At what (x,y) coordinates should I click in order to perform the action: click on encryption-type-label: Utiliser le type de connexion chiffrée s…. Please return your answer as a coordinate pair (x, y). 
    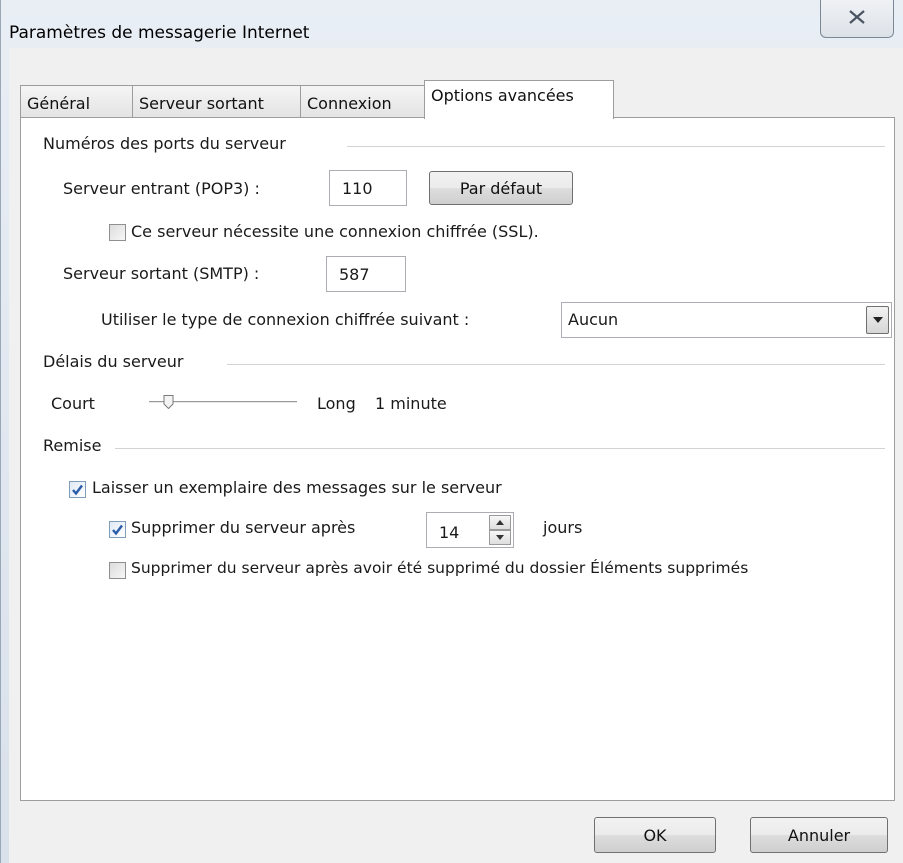
    Looking at the image, I should click on (285, 319).